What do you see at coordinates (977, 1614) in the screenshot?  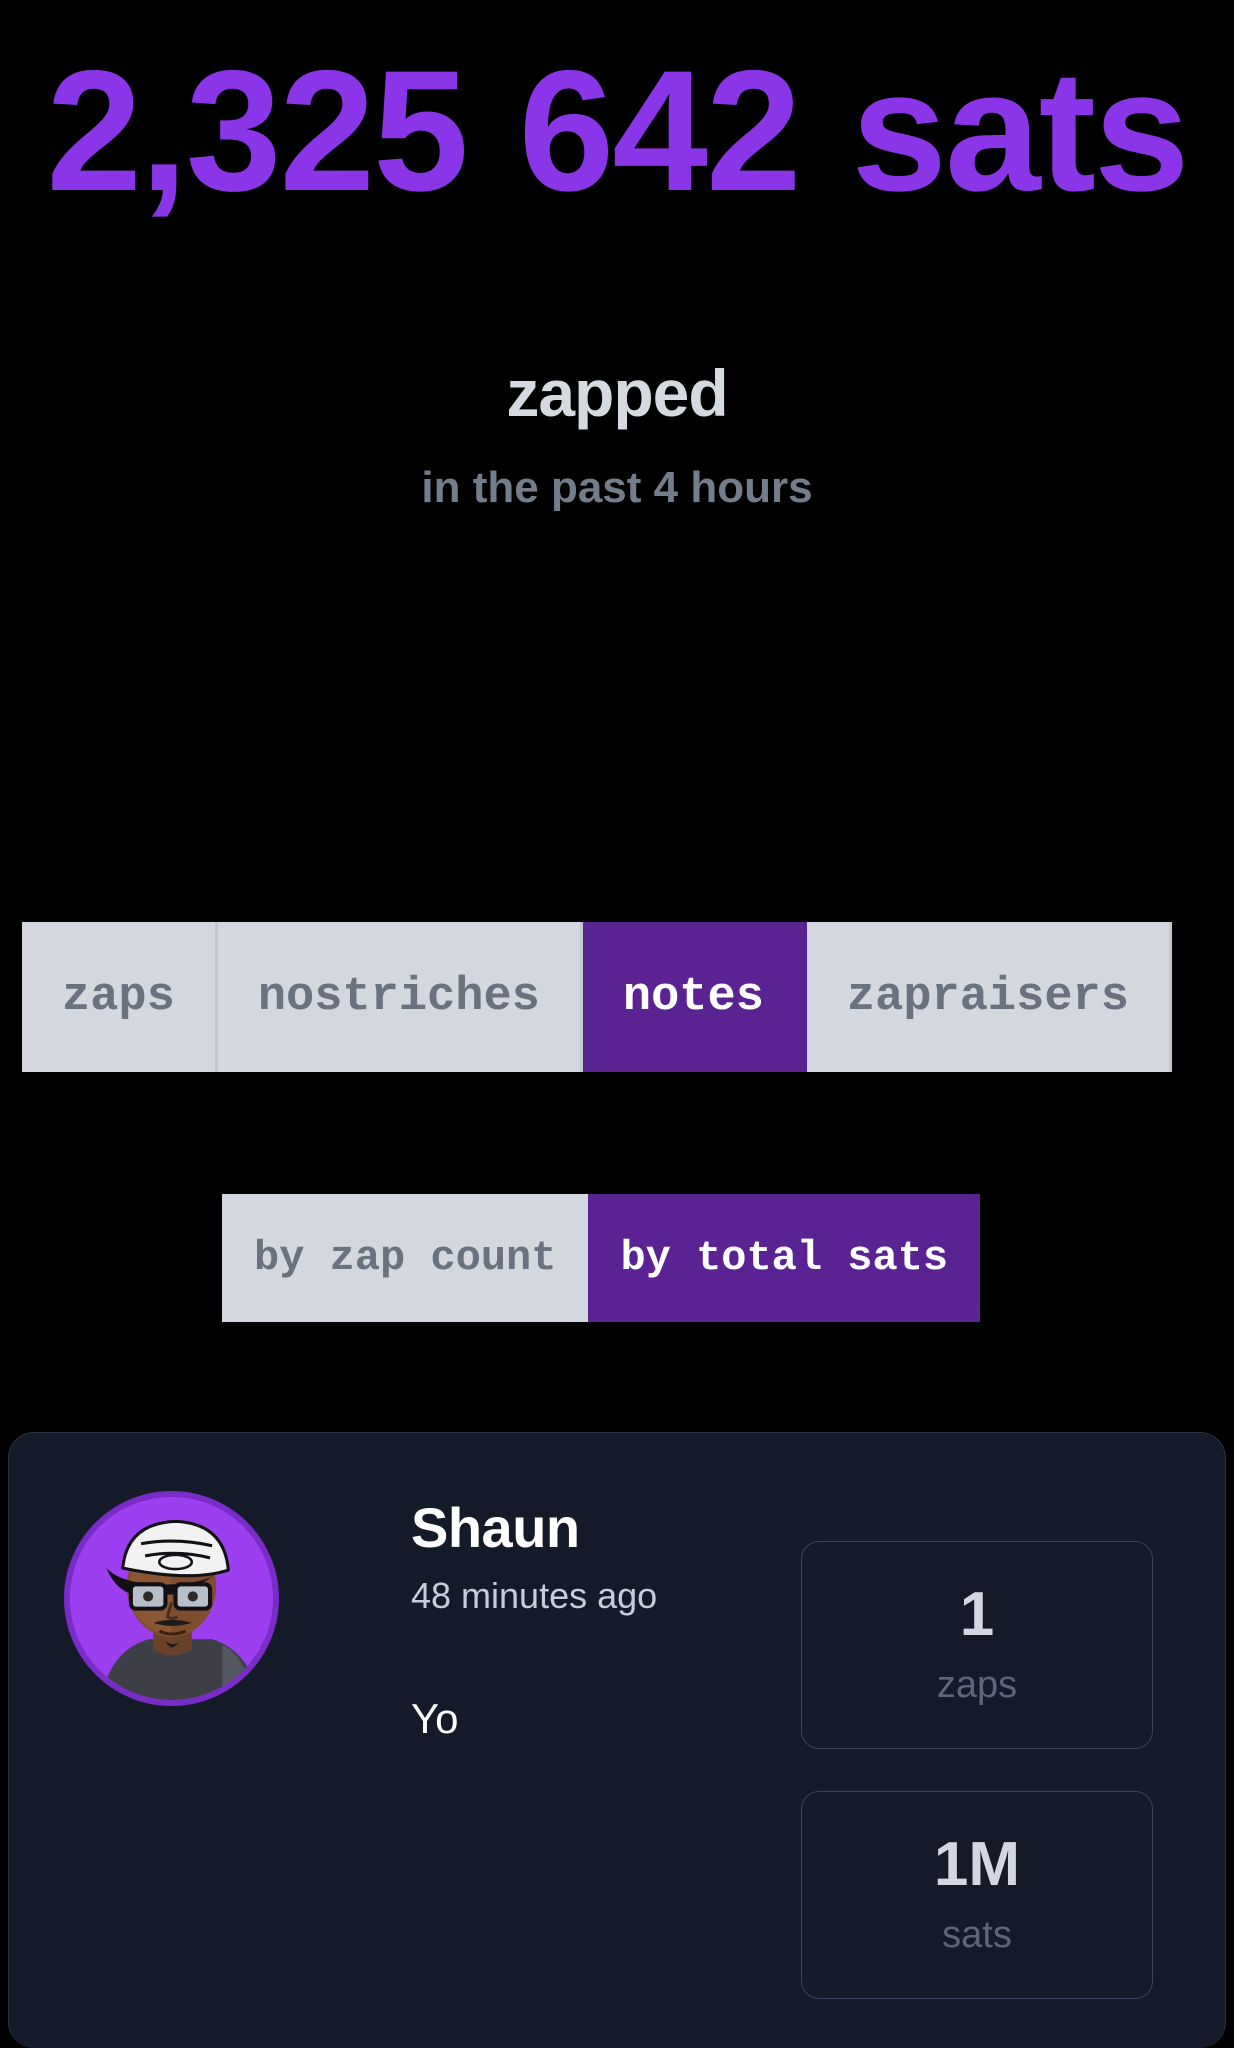 I see `stat-zaps-value: 1` at bounding box center [977, 1614].